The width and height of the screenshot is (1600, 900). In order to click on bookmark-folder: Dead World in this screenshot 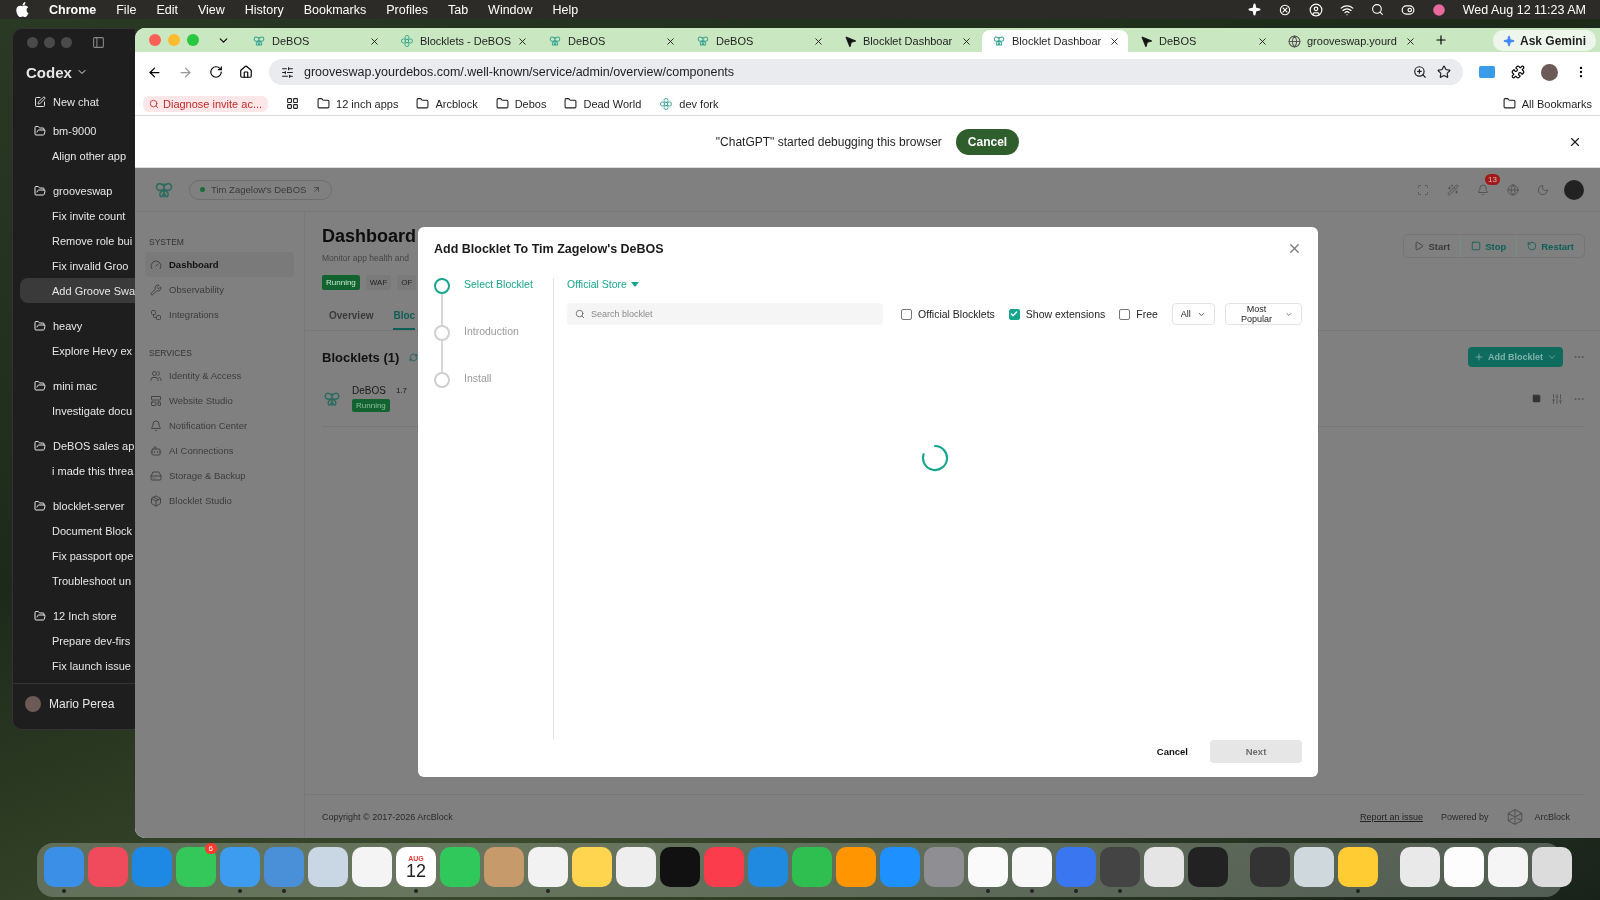, I will do `click(603, 103)`.